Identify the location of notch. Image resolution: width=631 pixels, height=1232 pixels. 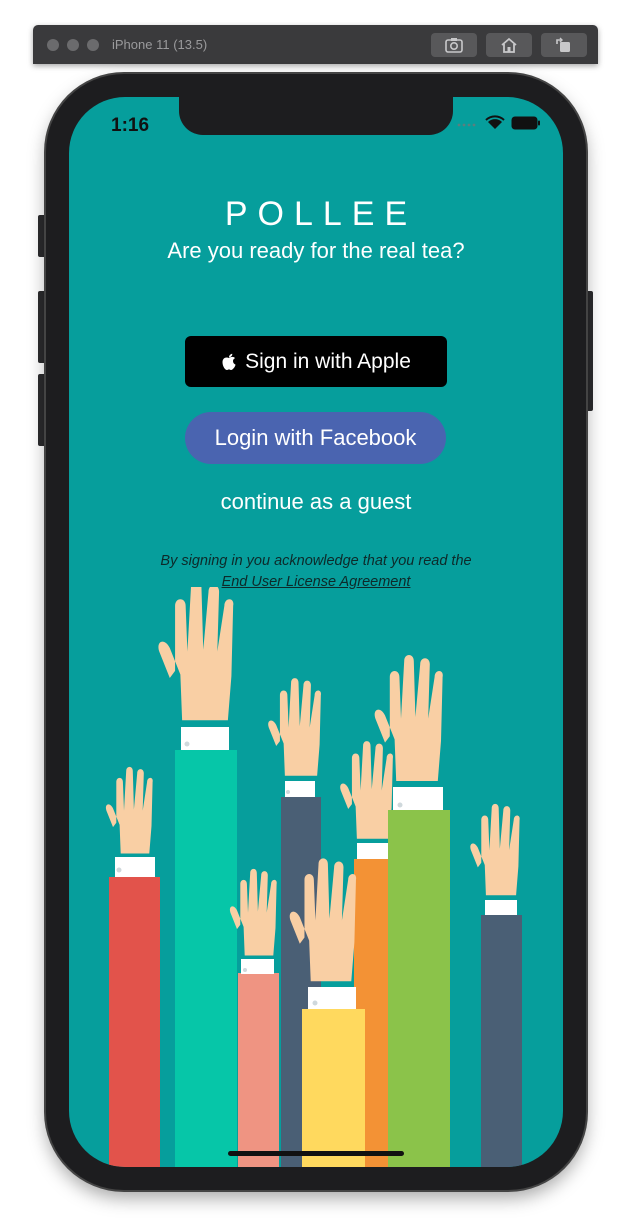
(316, 116).